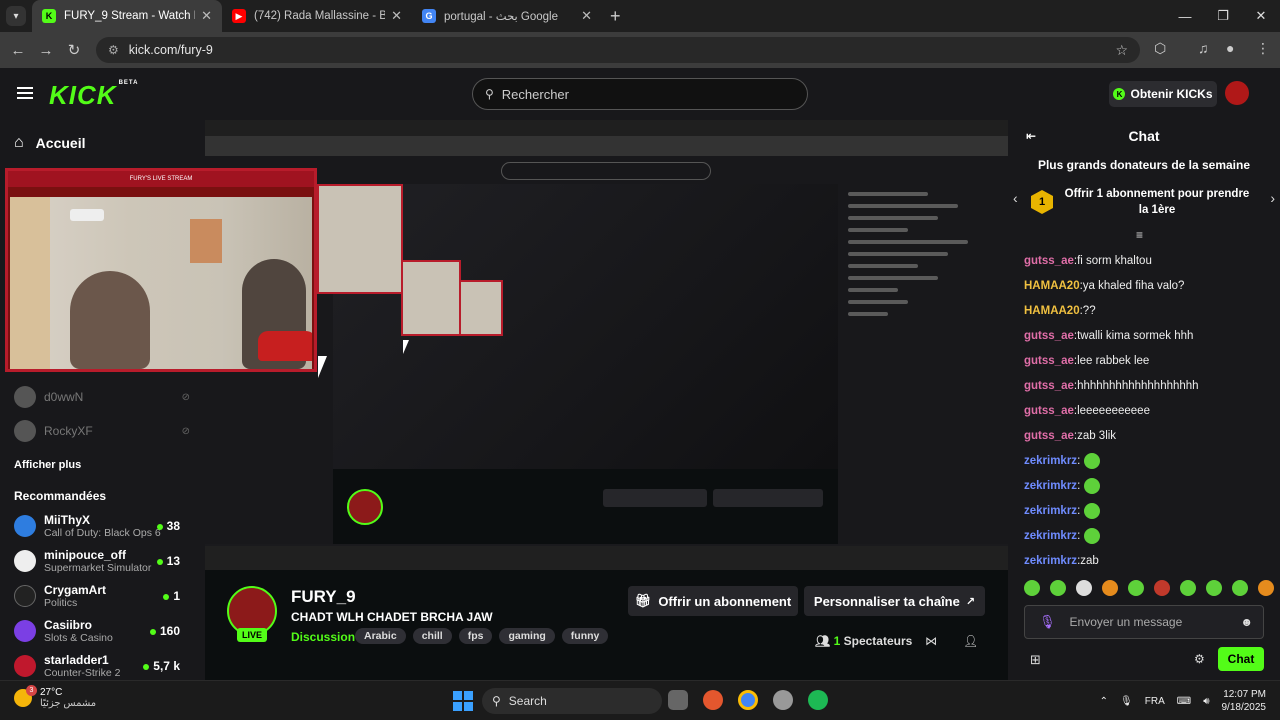 Image resolution: width=1280 pixels, height=720 pixels. What do you see at coordinates (615, 16) in the screenshot?
I see `new-tab-button: +` at bounding box center [615, 16].